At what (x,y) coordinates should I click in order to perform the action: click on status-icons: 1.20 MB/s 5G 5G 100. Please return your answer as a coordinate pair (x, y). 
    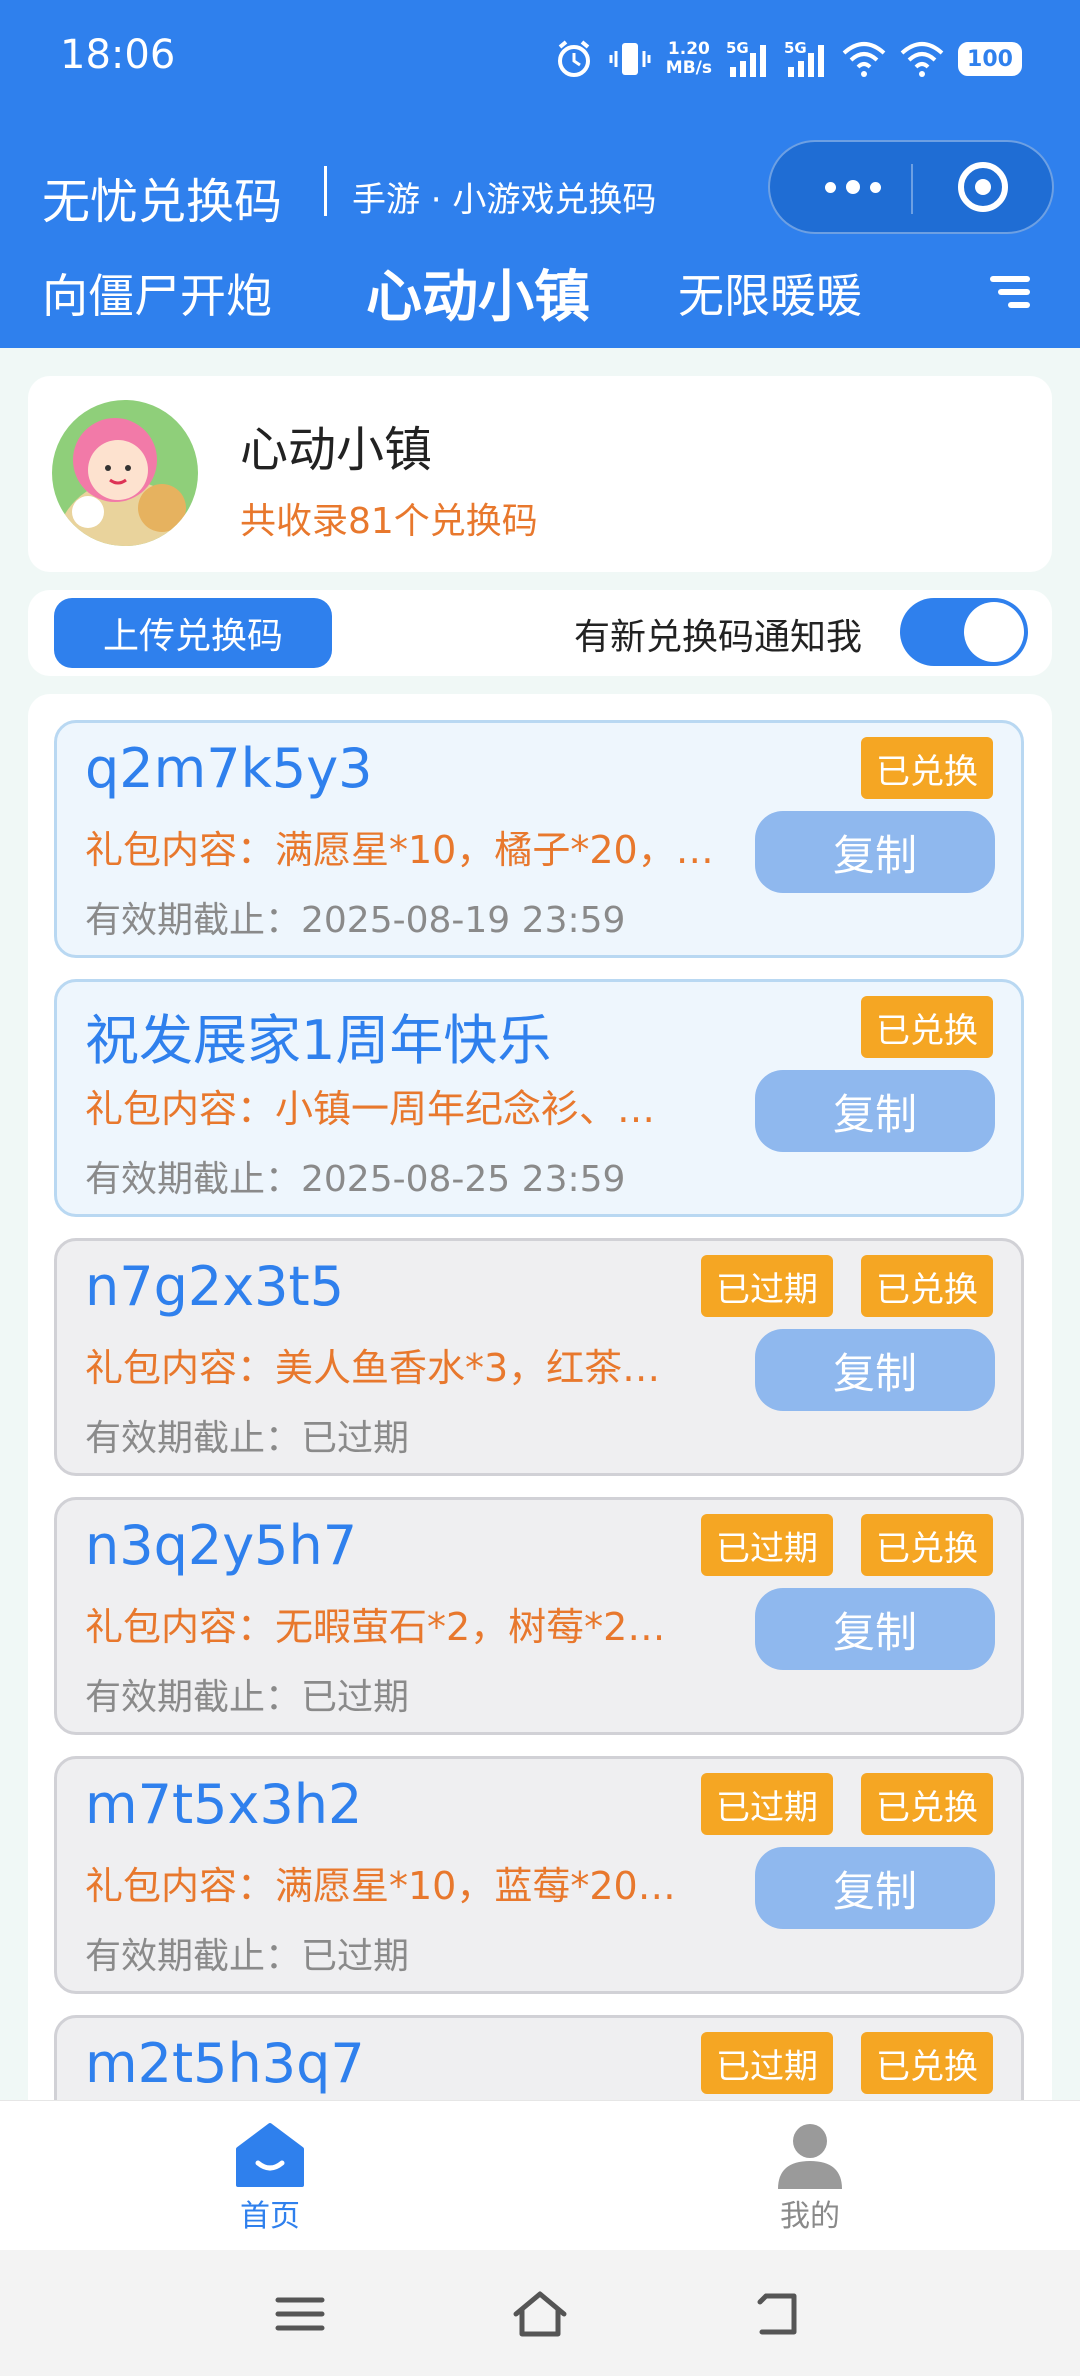
    Looking at the image, I should click on (788, 59).